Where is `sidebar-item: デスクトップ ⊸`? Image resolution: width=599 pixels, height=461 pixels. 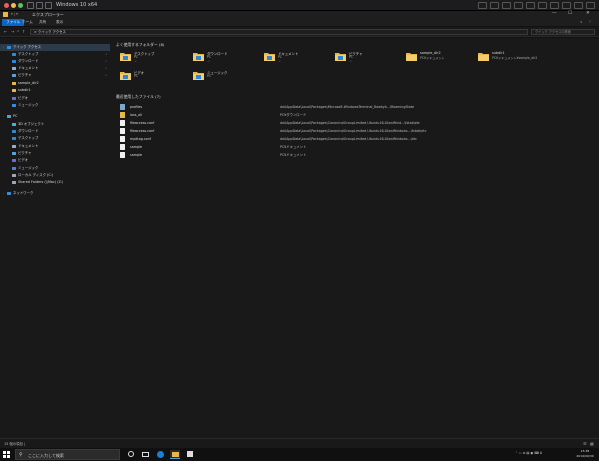 sidebar-item: デスクトップ ⊸ is located at coordinates (55, 54).